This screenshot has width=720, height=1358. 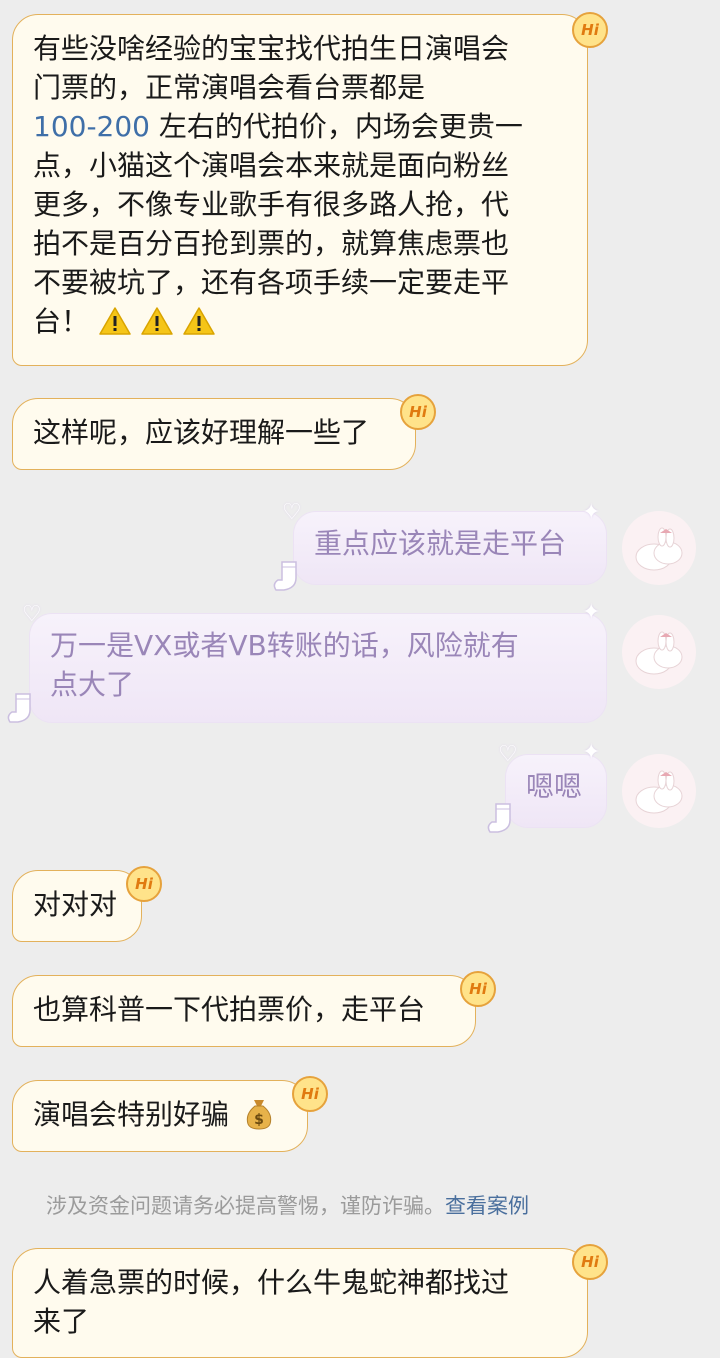 I want to click on fraud-warning-notice: 涉及资金问题请务必提高警惕，谨防诈骗。查看案例, so click(x=287, y=1205).